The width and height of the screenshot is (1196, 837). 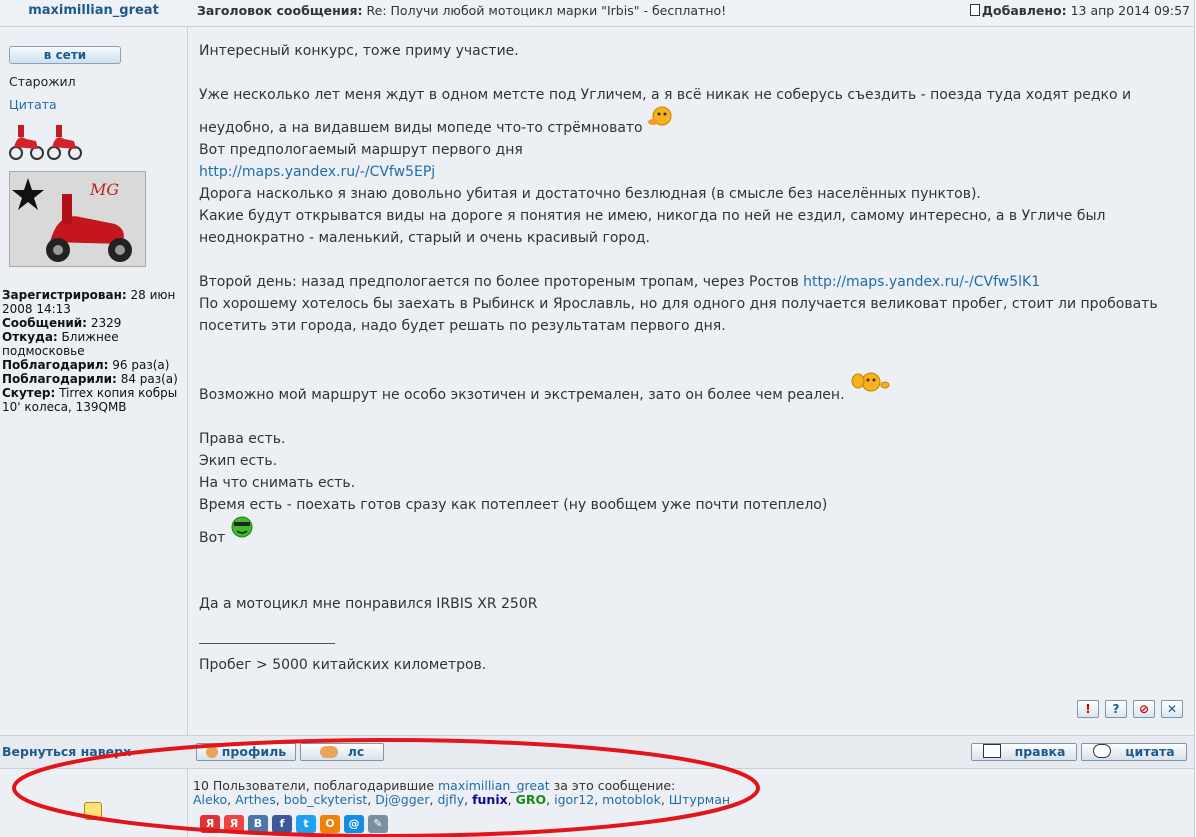 What do you see at coordinates (211, 752) in the screenshot?
I see `profile-icon` at bounding box center [211, 752].